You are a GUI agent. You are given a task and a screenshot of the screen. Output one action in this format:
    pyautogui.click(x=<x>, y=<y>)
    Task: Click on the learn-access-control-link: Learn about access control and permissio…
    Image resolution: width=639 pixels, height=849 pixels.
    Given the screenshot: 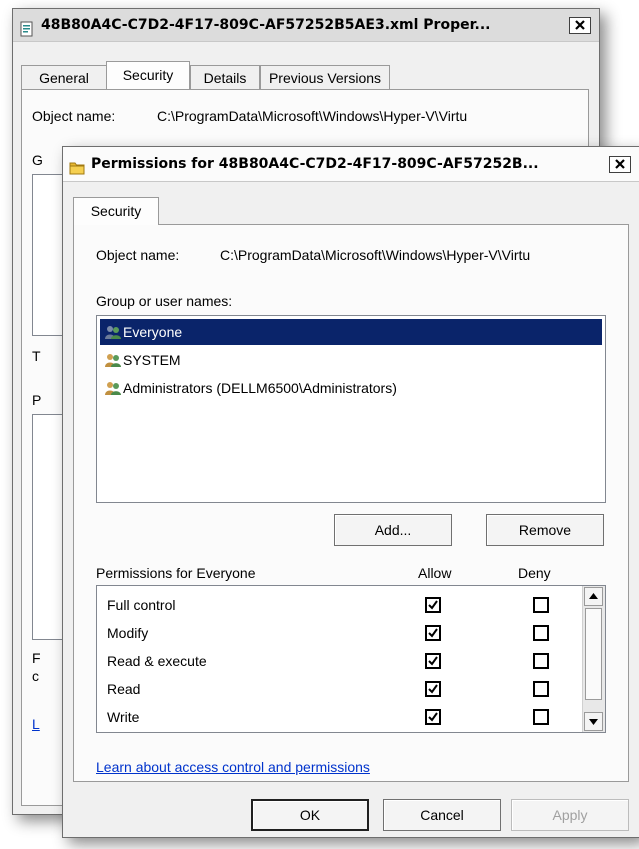 What is the action you would take?
    pyautogui.click(x=233, y=767)
    